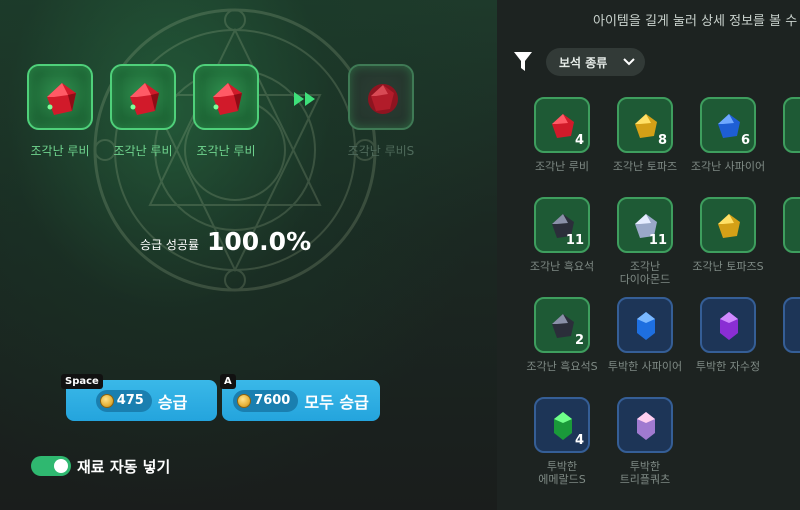  What do you see at coordinates (695, 21) in the screenshot?
I see `inventory-hint: 아이템을 길게 눌러 상세 정보를 볼 수` at bounding box center [695, 21].